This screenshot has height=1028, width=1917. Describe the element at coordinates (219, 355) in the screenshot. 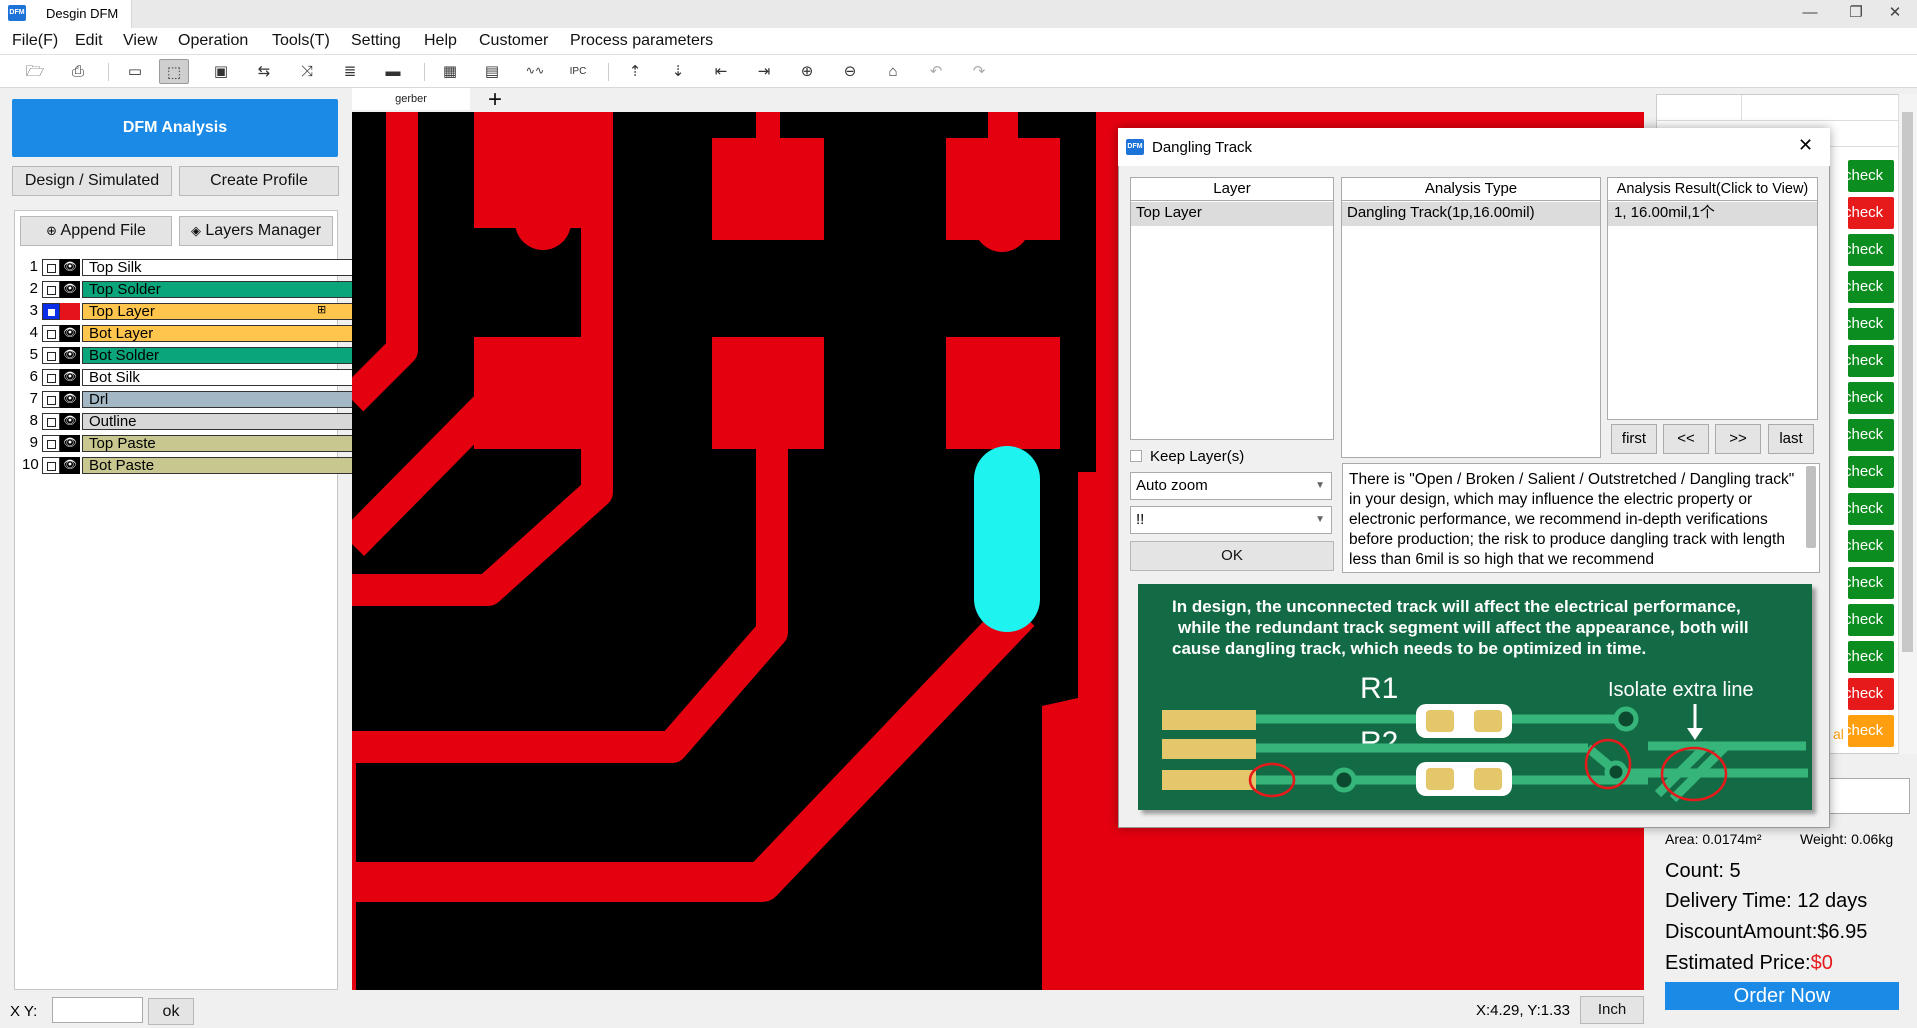

I see `layer-name: Bot Solder` at that location.